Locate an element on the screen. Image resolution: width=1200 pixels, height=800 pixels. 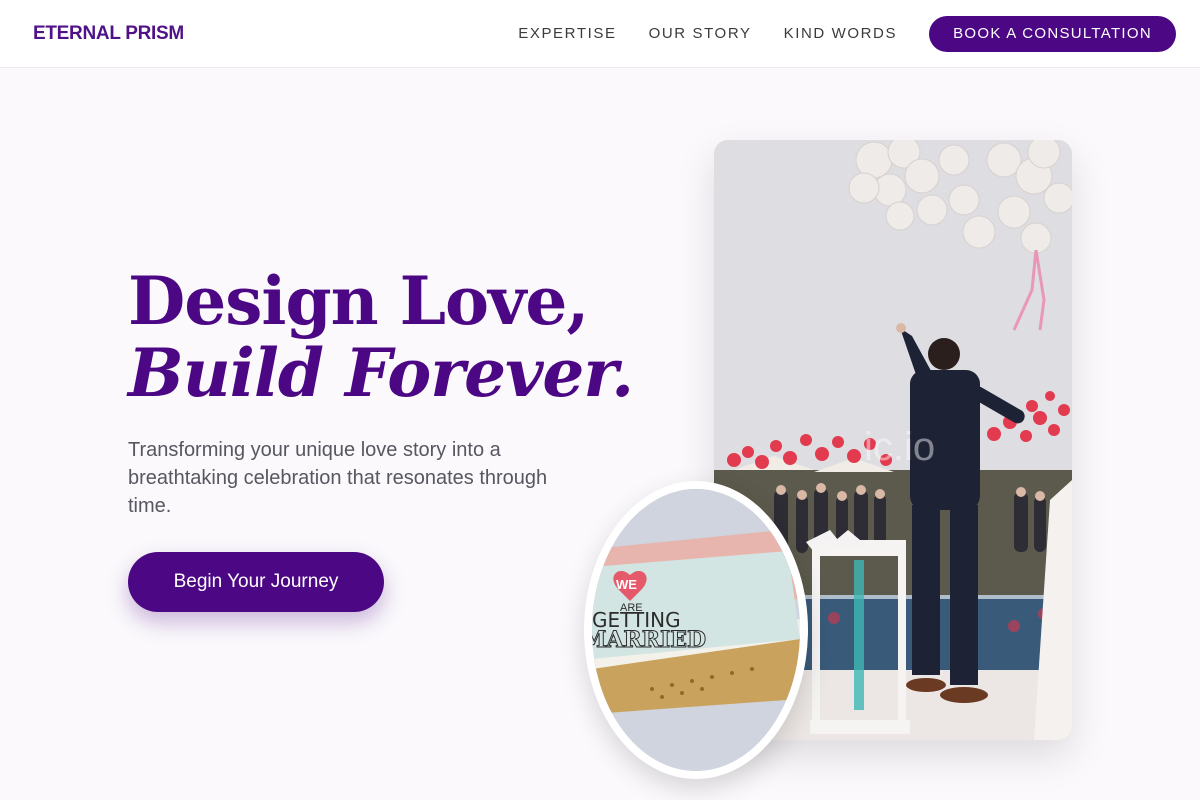
hero-title: Design Love, Build Forever. is located at coordinates (381, 337).